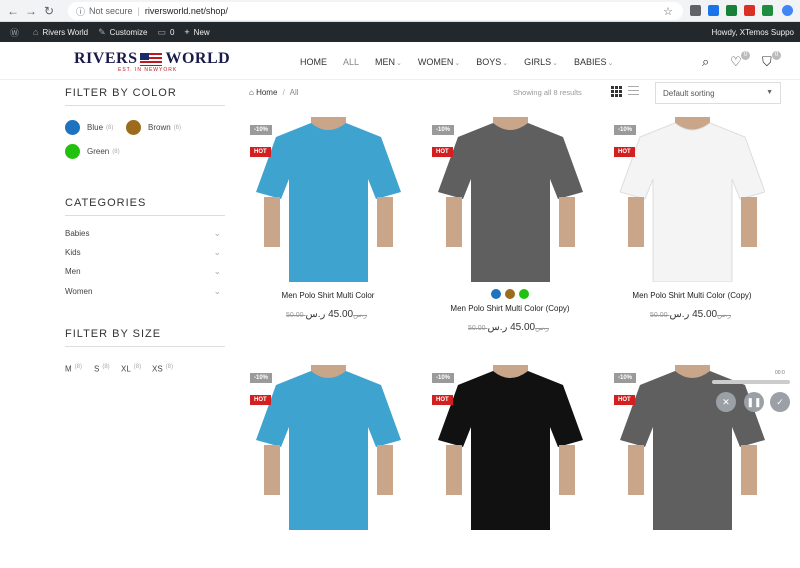 The image size is (800, 568). What do you see at coordinates (736, 62) in the screenshot?
I see `wishlist-heart-icon: ♡` at bounding box center [736, 62].